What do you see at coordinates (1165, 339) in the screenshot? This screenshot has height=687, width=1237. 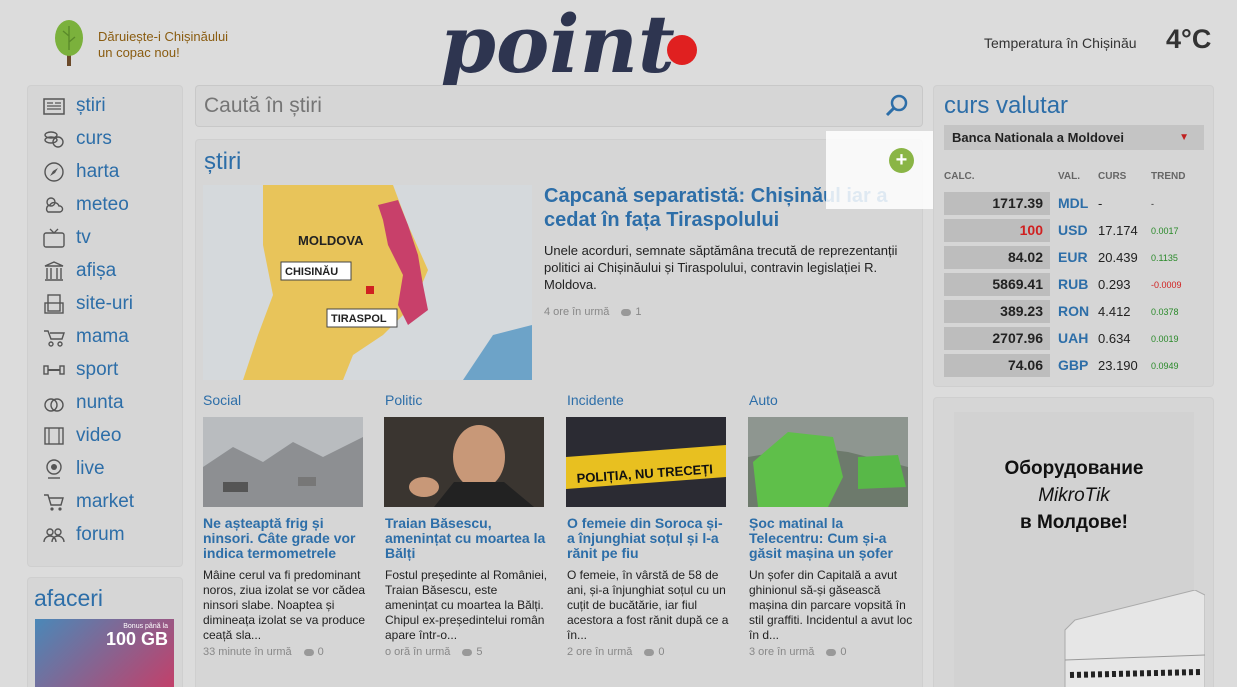 I see `currency-trend: 0.0019` at bounding box center [1165, 339].